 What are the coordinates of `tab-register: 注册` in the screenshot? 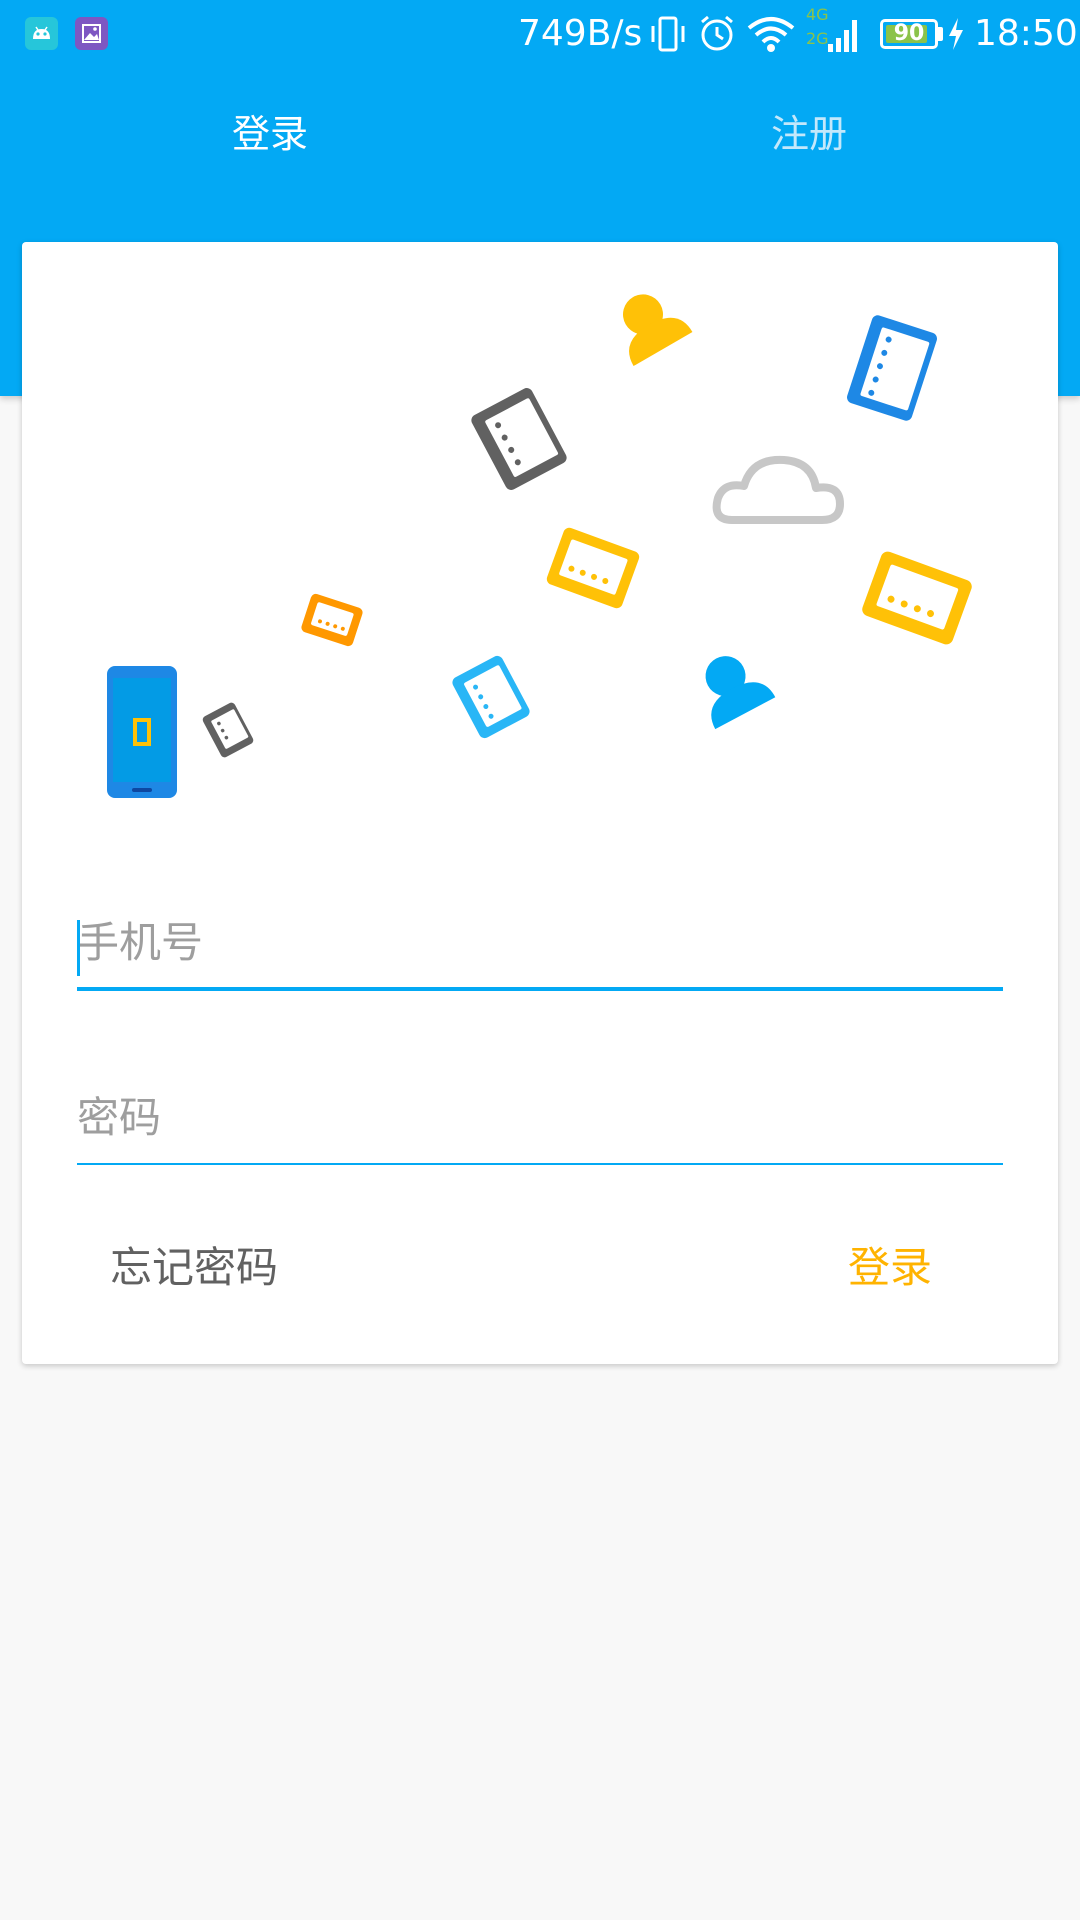 It's located at (809, 134).